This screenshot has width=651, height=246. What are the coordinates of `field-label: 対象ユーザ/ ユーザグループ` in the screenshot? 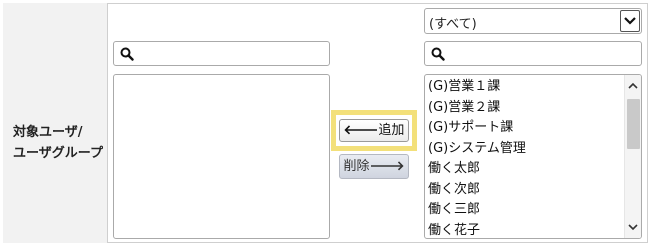 It's located at (58, 143).